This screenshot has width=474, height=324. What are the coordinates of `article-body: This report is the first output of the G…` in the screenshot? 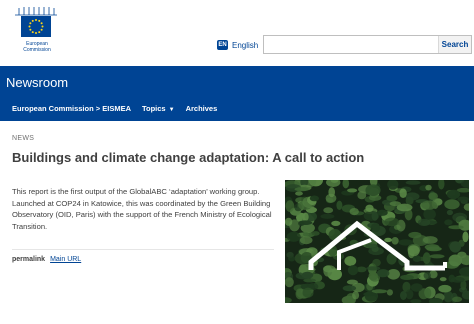 It's located at (142, 209).